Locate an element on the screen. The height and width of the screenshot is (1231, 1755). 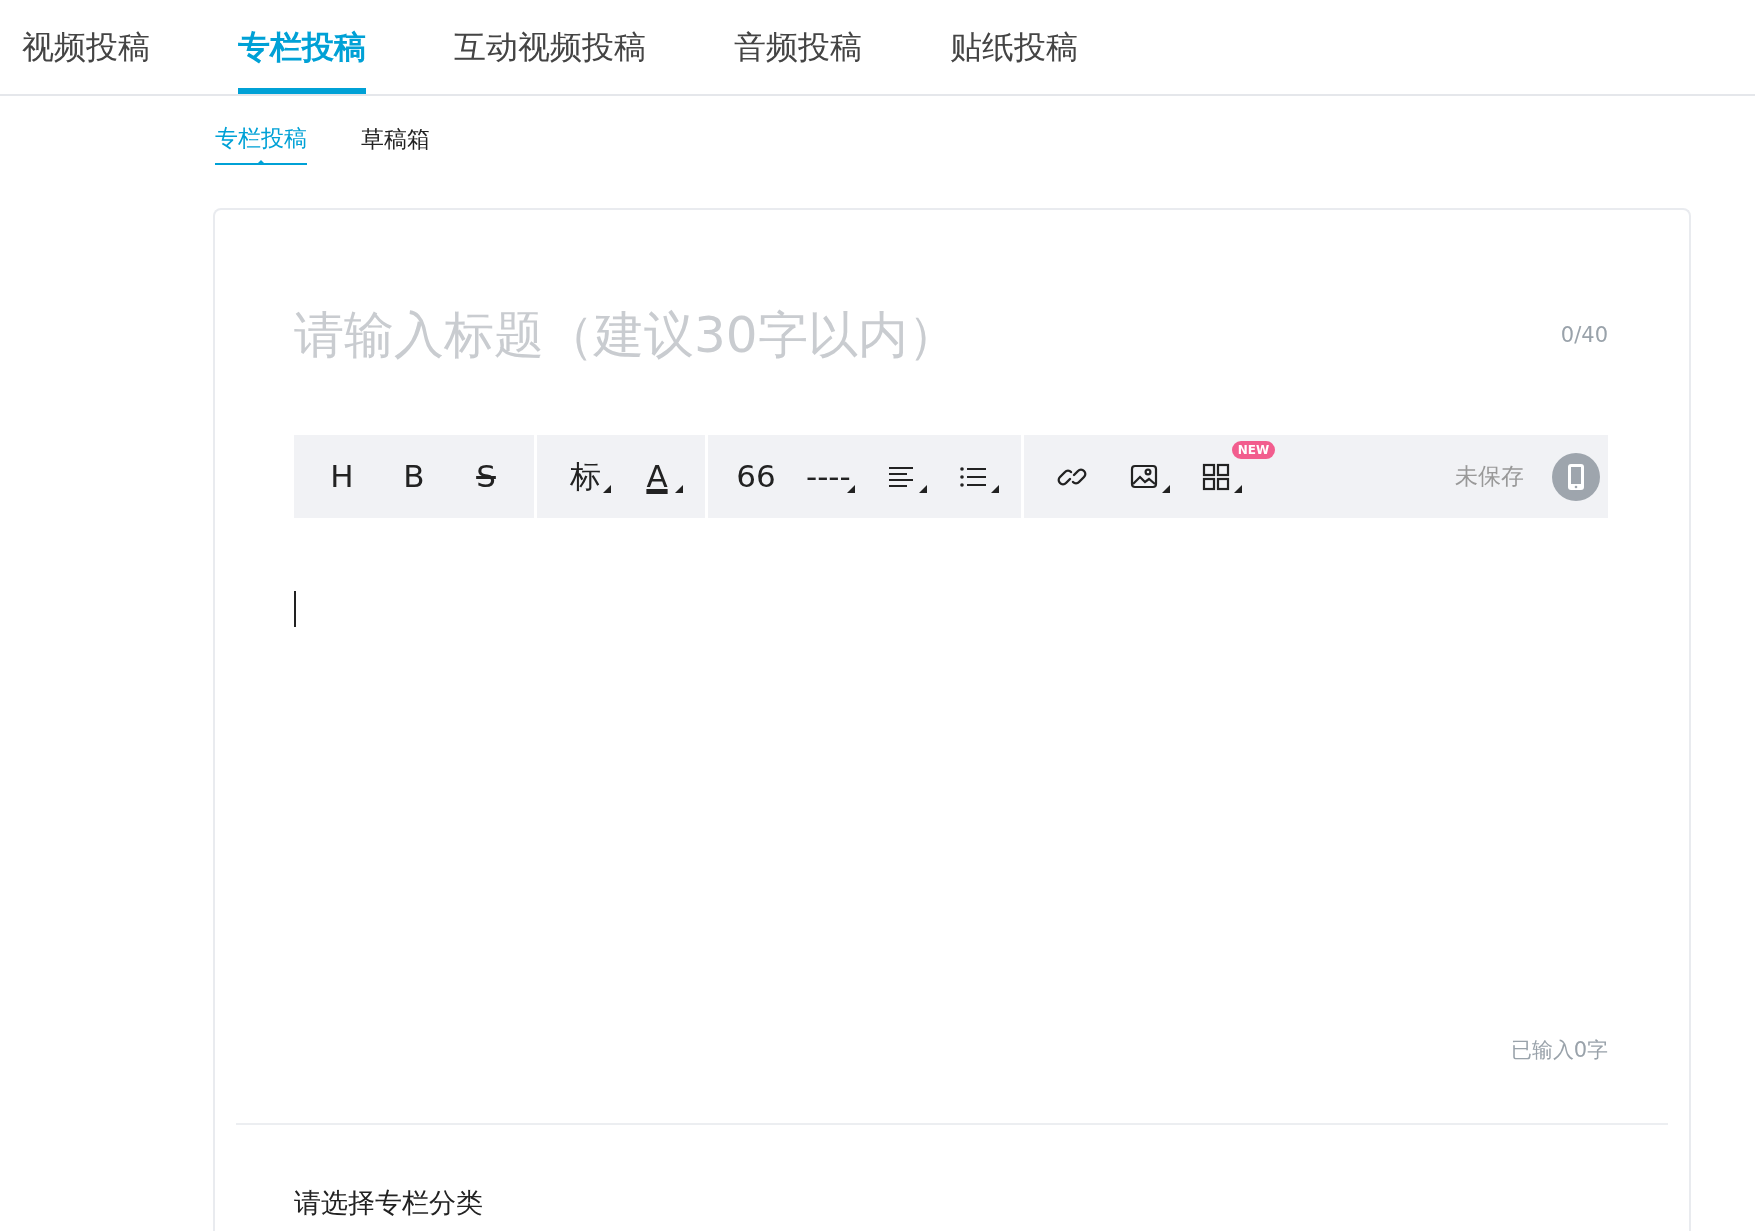
format-button: 标 is located at coordinates (585, 476).